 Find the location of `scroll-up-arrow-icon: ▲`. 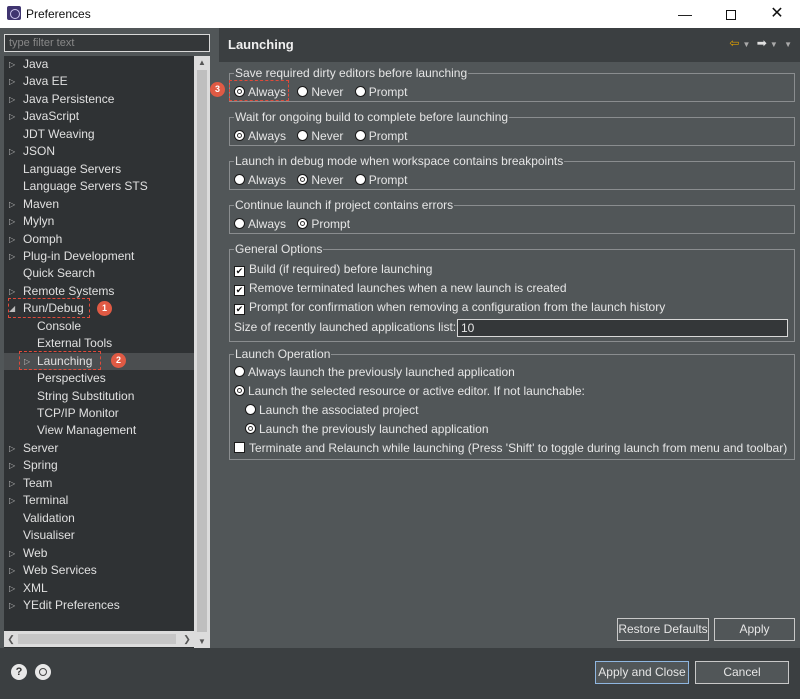

scroll-up-arrow-icon: ▲ is located at coordinates (202, 63).